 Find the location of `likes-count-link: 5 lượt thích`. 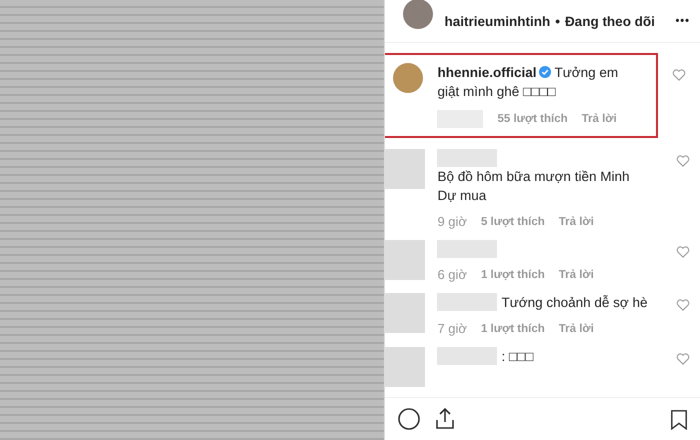

likes-count-link: 5 lượt thích is located at coordinates (512, 222).